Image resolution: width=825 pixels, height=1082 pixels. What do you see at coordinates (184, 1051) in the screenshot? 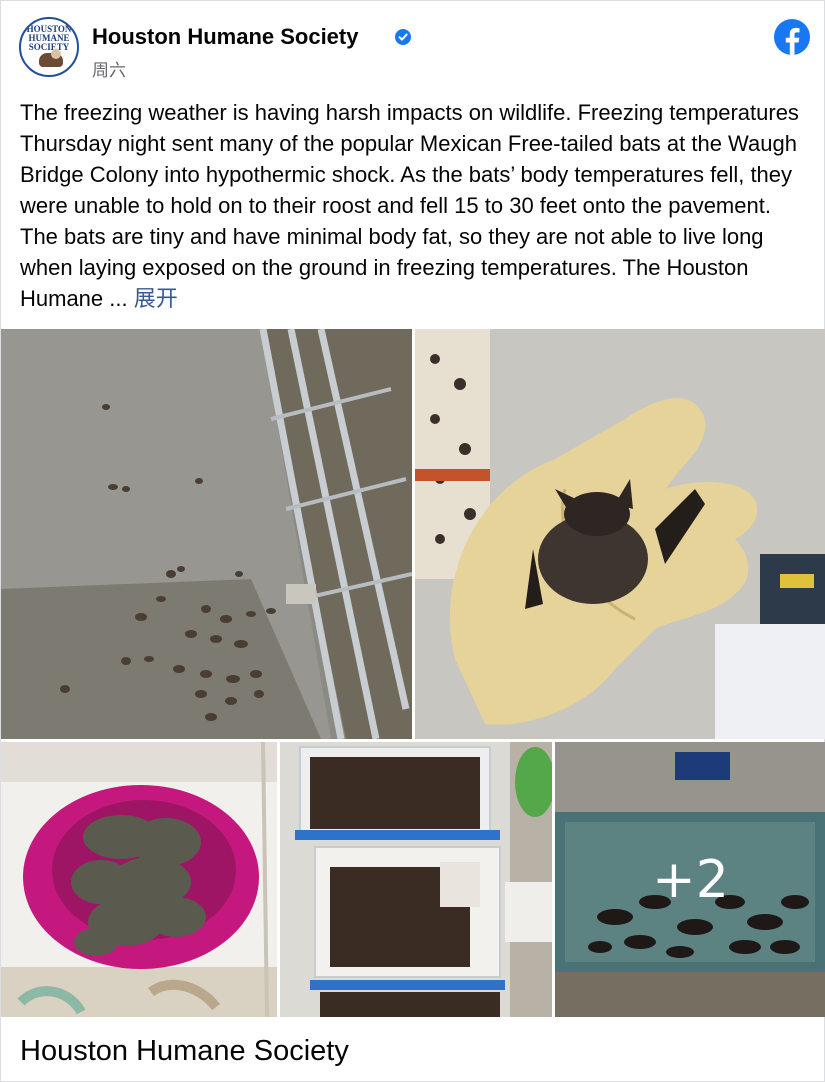
I see `link-preview-title: Houston Humane Society` at bounding box center [184, 1051].